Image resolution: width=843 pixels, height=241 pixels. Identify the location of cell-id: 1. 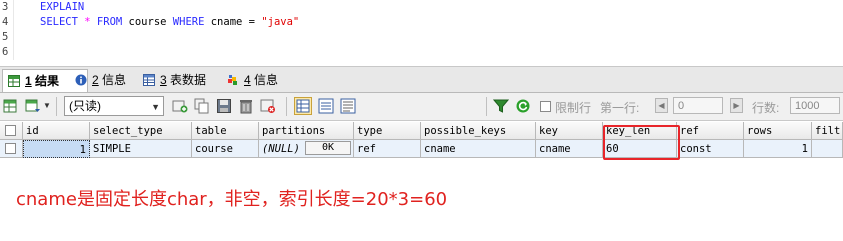
(56, 149).